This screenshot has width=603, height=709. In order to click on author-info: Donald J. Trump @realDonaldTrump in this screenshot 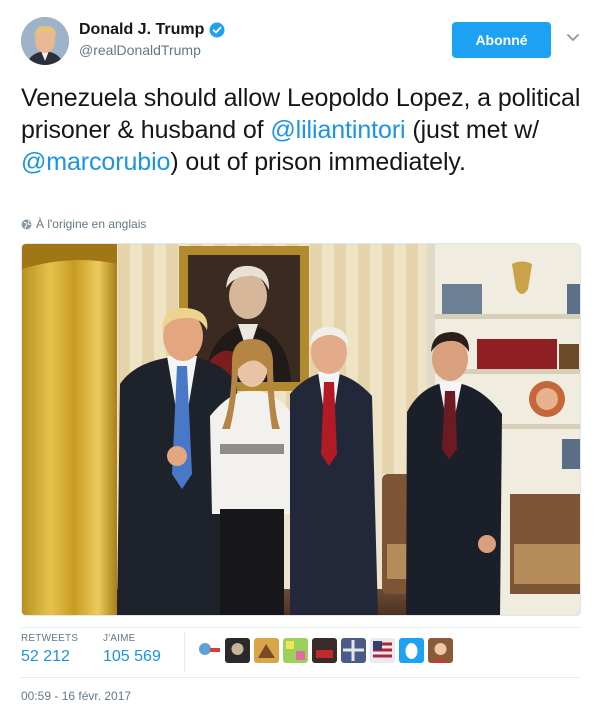, I will do `click(152, 39)`.